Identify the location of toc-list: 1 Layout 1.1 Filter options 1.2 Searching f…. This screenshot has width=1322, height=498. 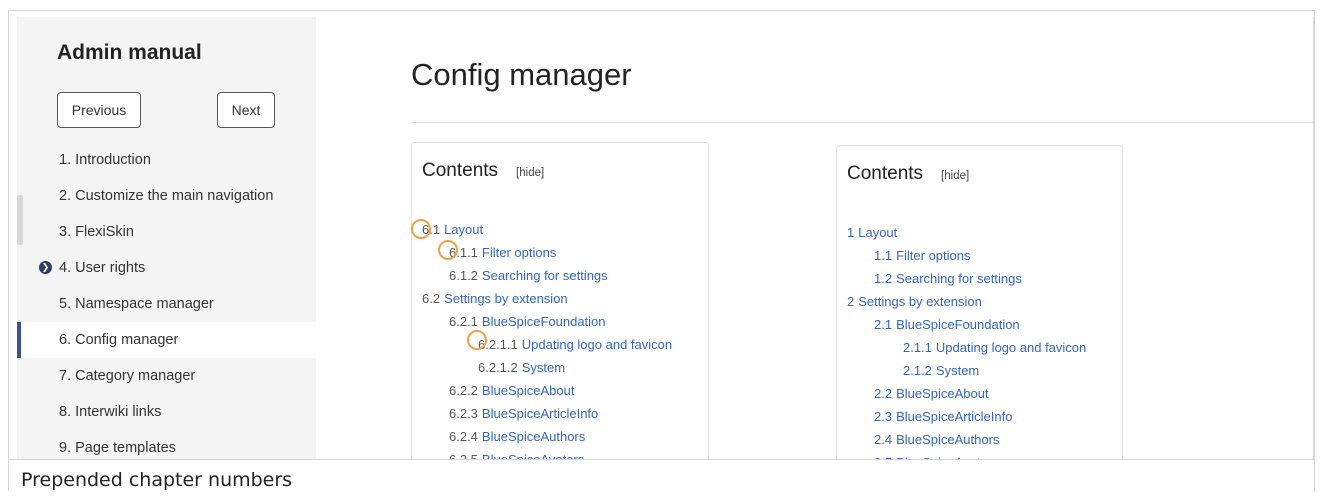
(966, 347).